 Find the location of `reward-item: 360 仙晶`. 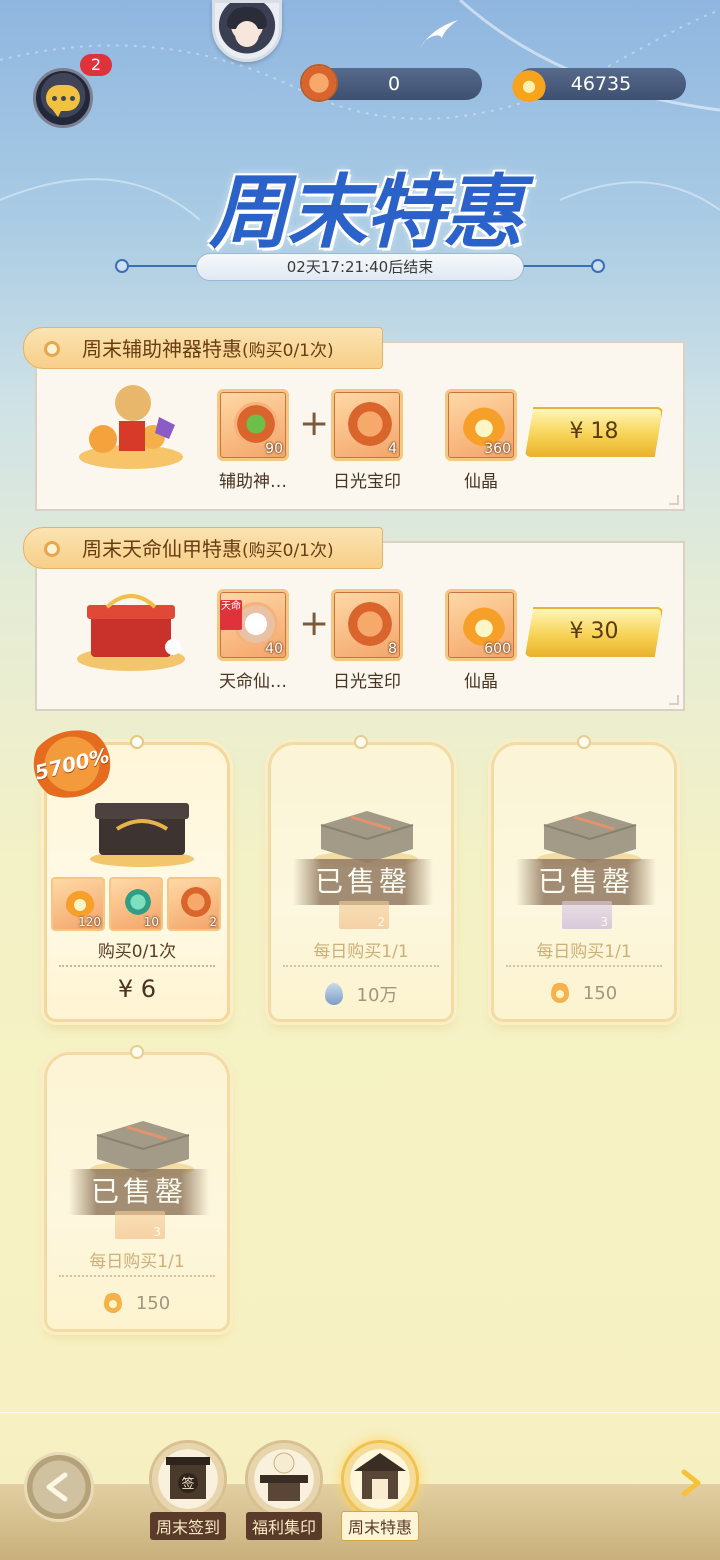

reward-item: 360 仙晶 is located at coordinates (481, 440).